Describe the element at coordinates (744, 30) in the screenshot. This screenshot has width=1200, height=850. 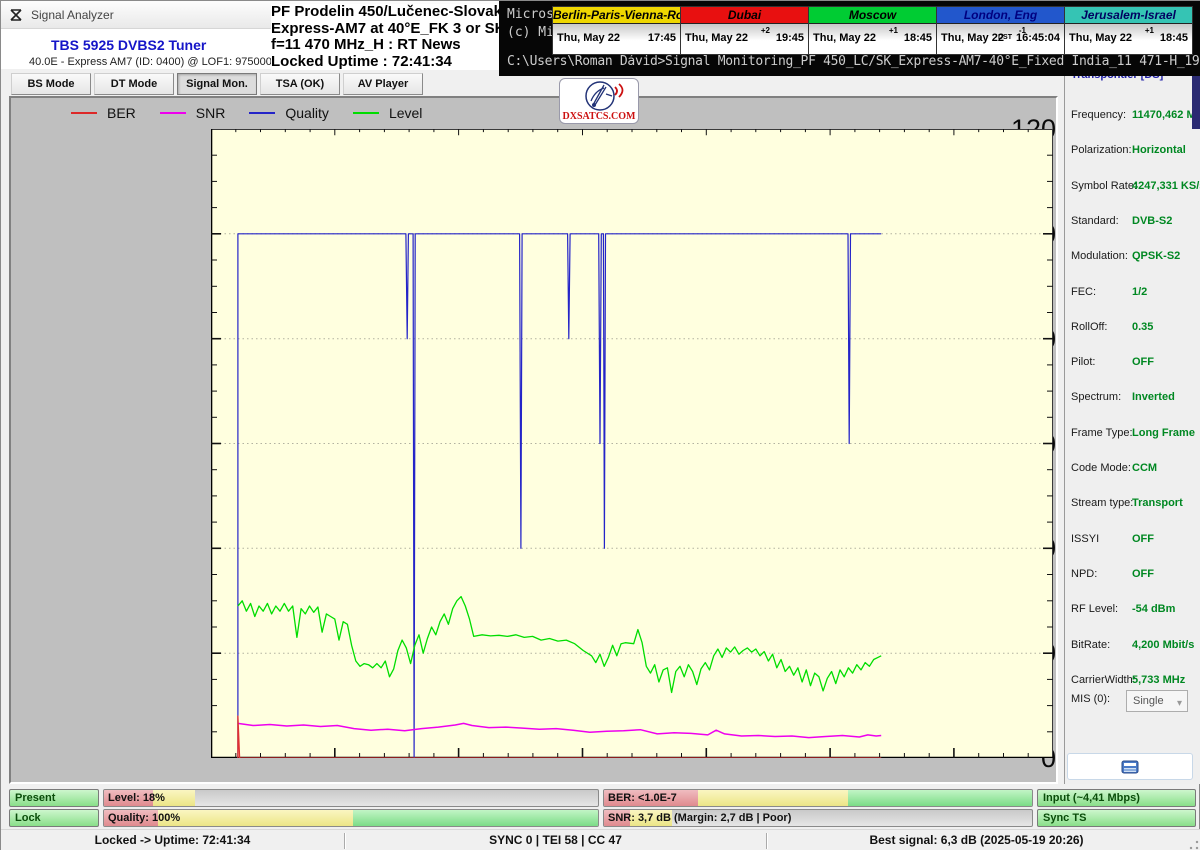
I see `clock-dubai: Dubai Thu, May 22 +2 19:45` at that location.